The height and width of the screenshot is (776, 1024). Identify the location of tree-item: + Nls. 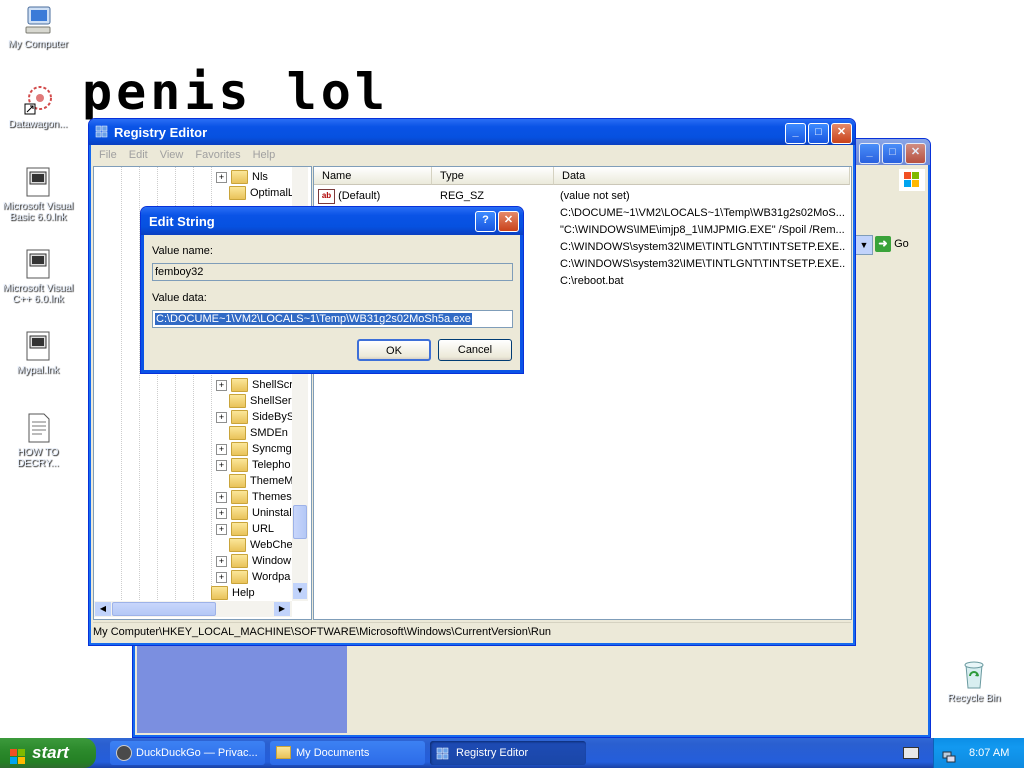
(242, 177).